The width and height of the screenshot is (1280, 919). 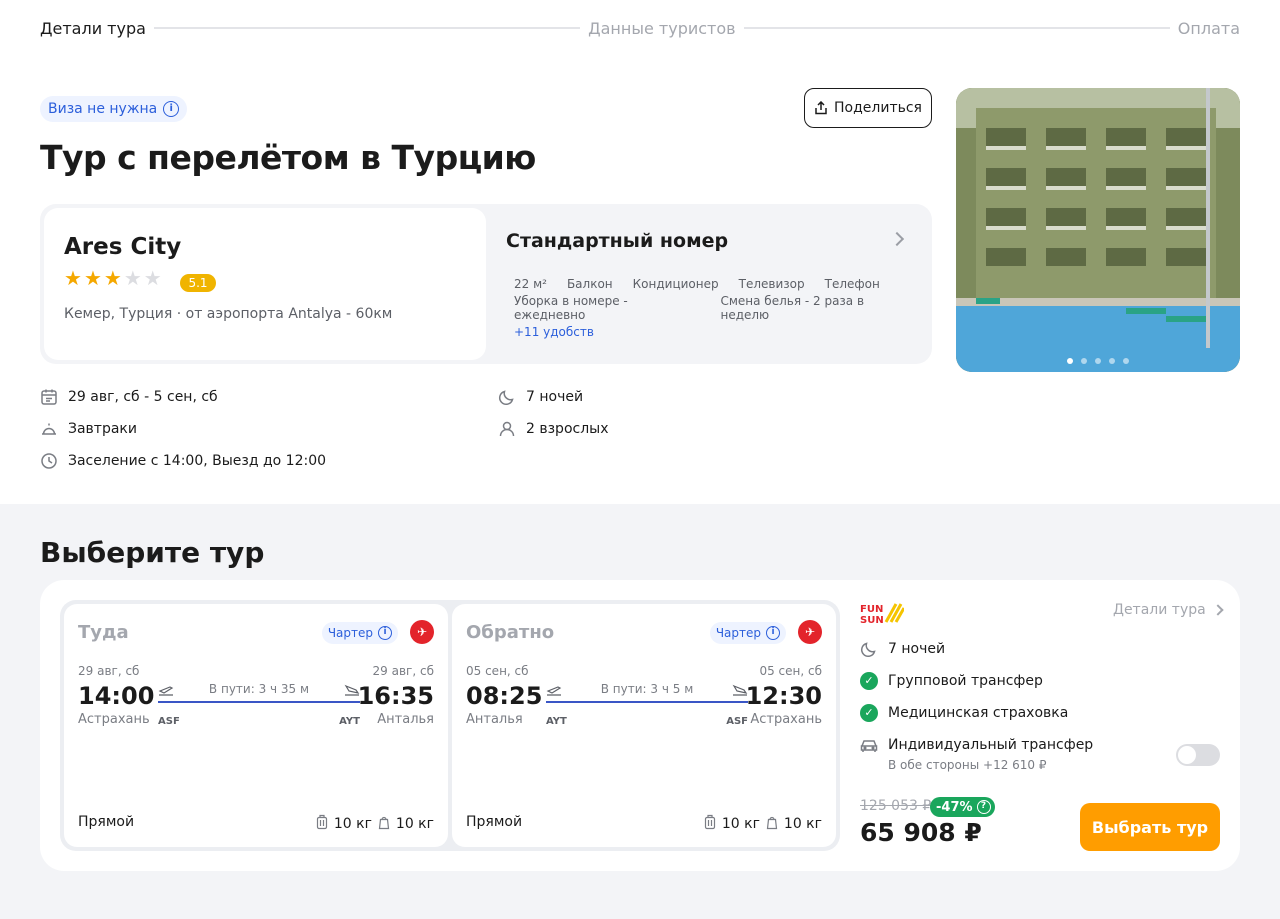 I want to click on chevron-right-icon, so click(x=897, y=239).